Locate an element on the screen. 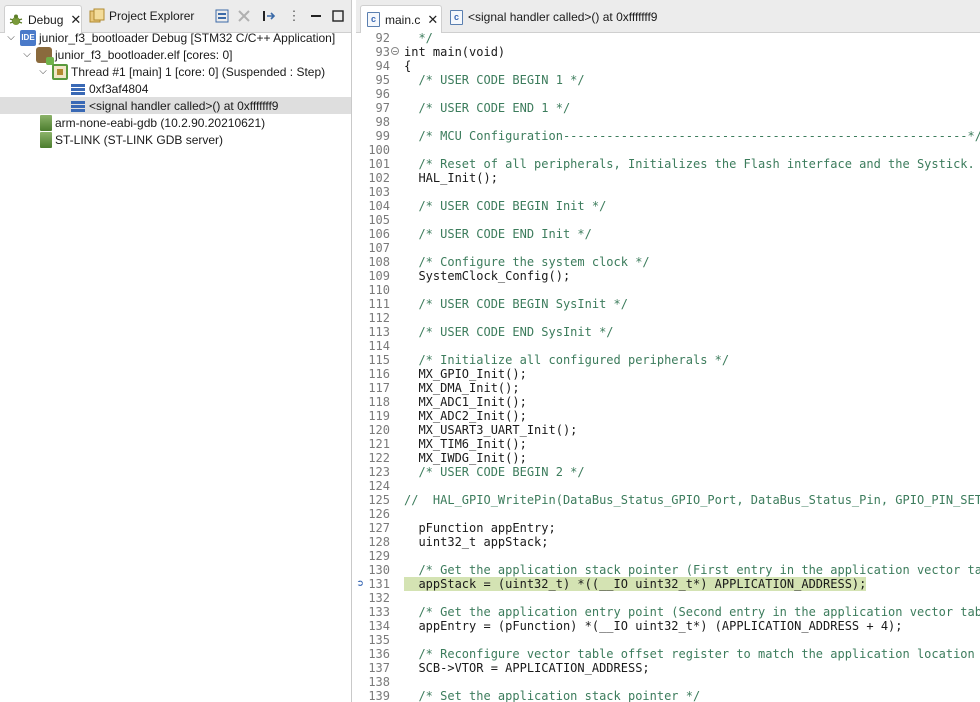 The height and width of the screenshot is (702, 980). code-line: 94 { is located at coordinates (668, 66).